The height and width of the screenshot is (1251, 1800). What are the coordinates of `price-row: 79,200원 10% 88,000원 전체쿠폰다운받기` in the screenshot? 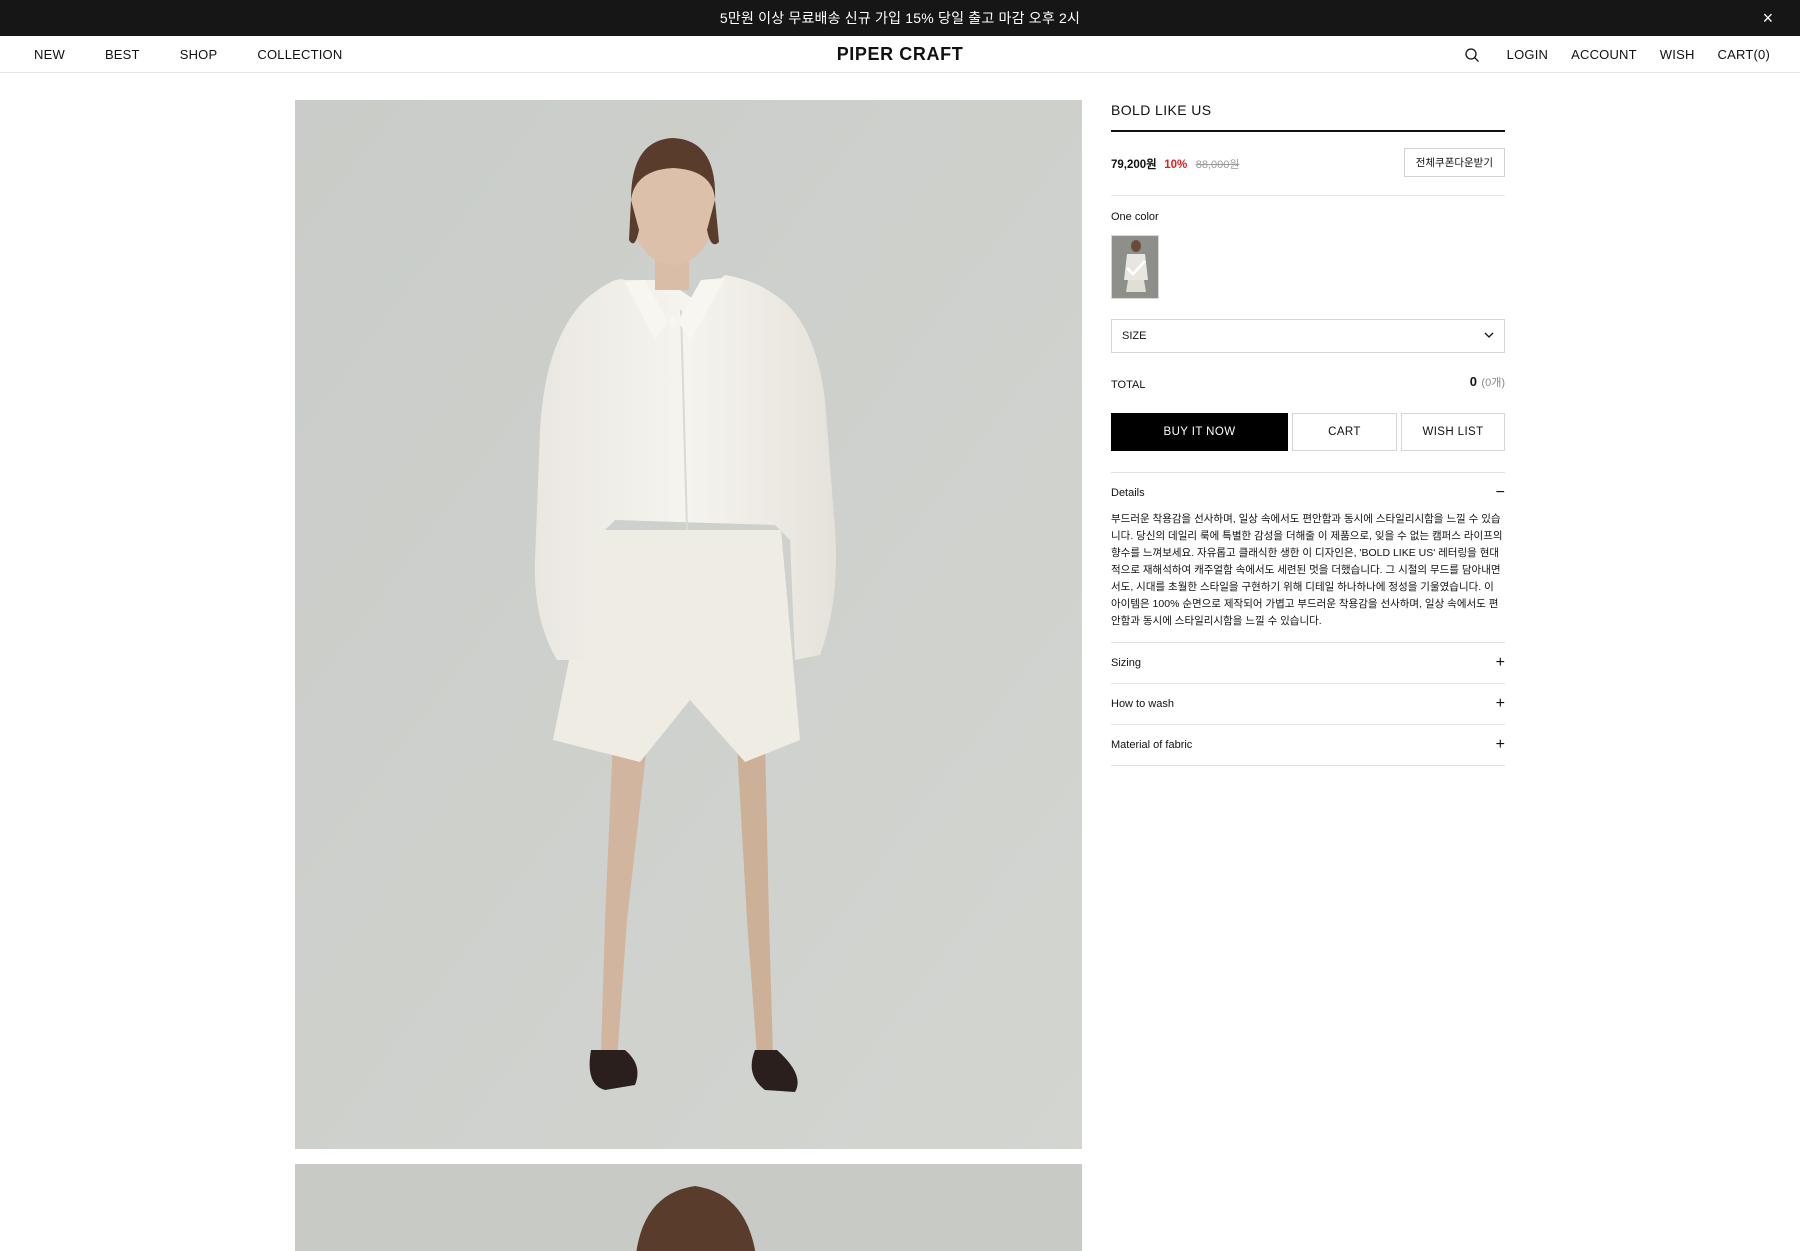 It's located at (1308, 164).